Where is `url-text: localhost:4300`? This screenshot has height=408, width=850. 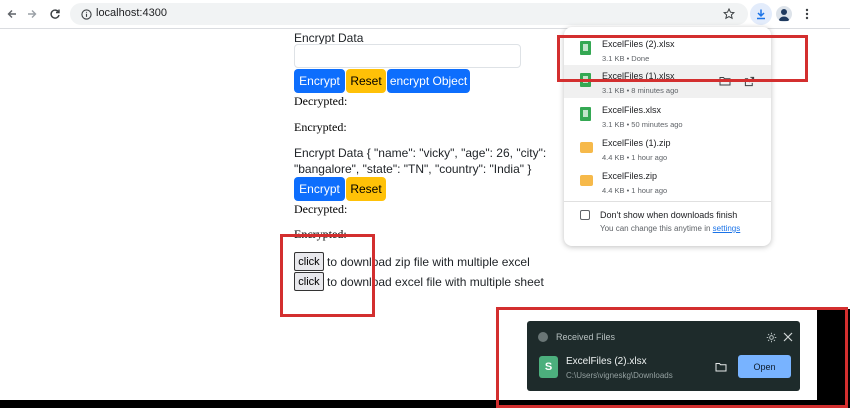 url-text: localhost:4300 is located at coordinates (131, 13).